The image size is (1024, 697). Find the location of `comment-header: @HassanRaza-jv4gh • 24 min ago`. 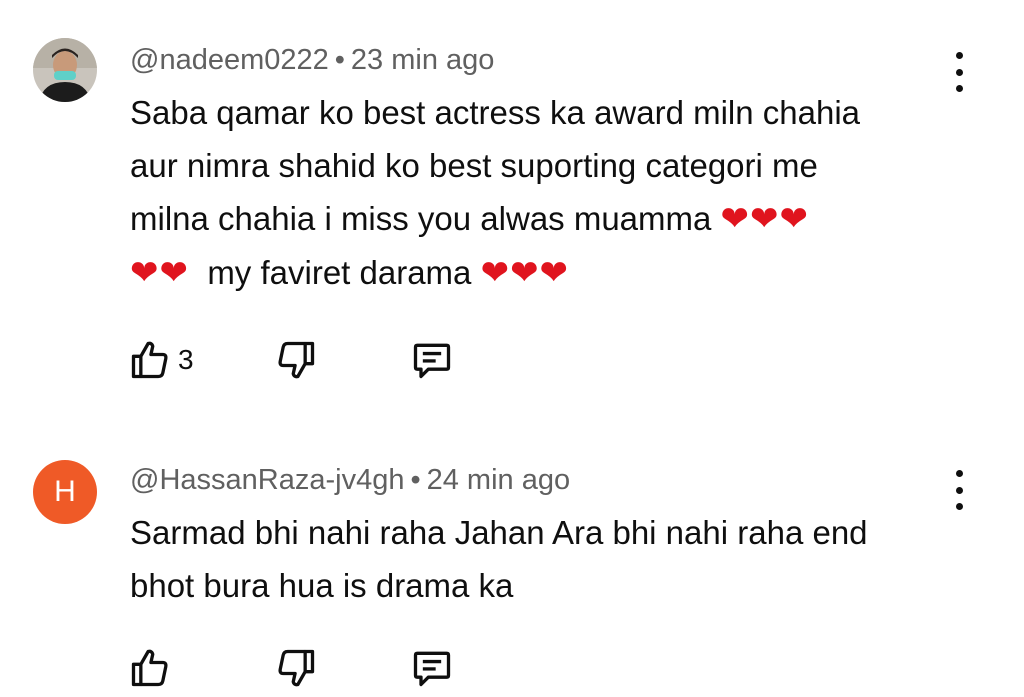

comment-header: @HassanRaza-jv4gh • 24 min ago is located at coordinates (350, 480).